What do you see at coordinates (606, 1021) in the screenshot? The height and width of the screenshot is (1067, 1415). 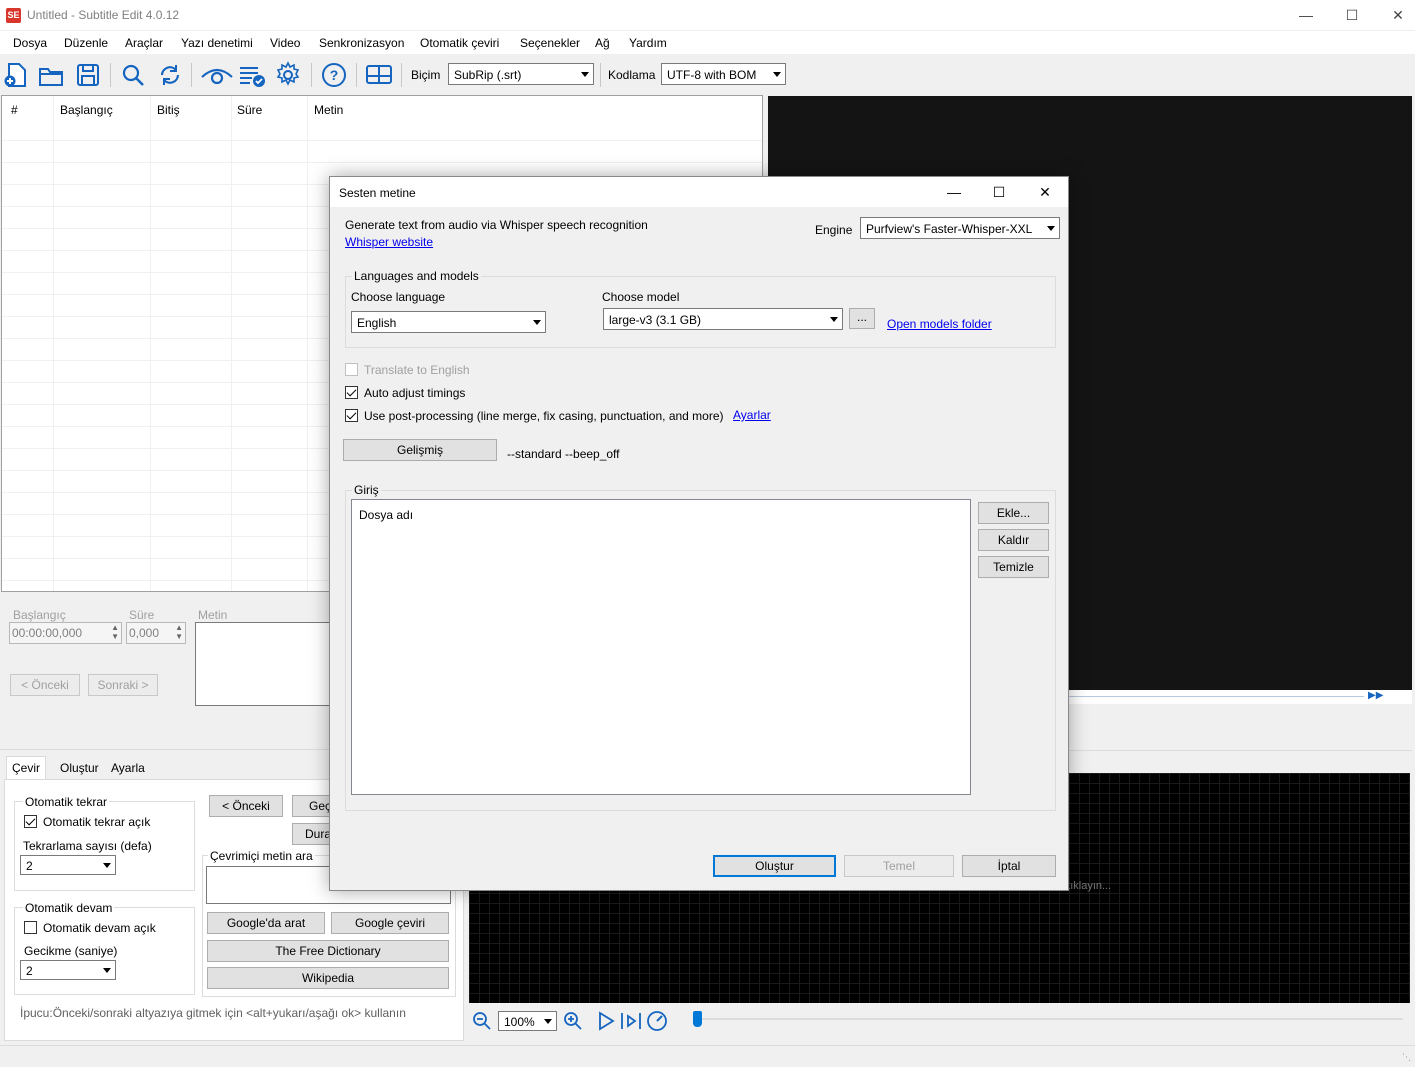 I see `play-icon` at bounding box center [606, 1021].